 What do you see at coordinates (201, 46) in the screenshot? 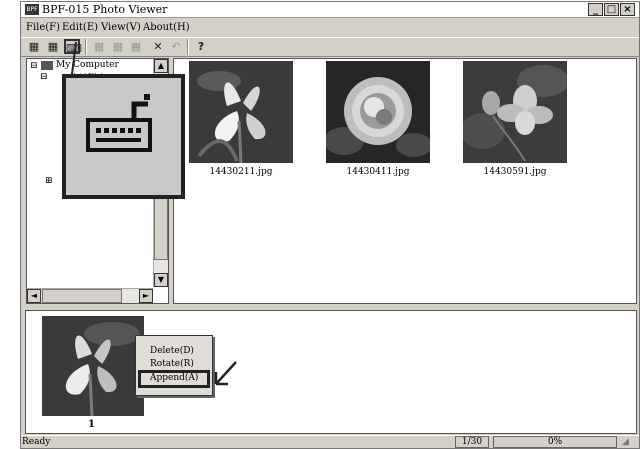
I see `help-icon: ?` at bounding box center [201, 46].